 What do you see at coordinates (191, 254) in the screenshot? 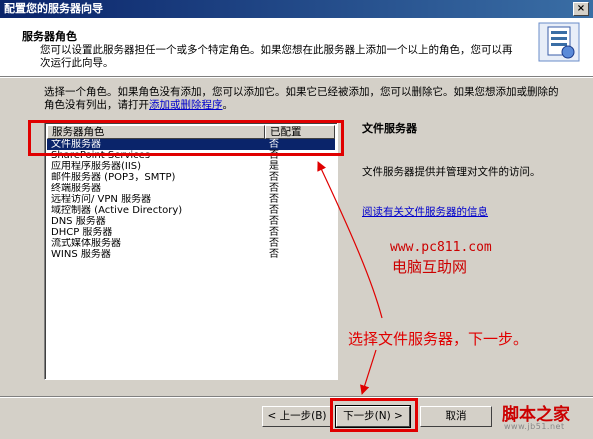
I see `list-item: WINS 服务器否` at bounding box center [191, 254].